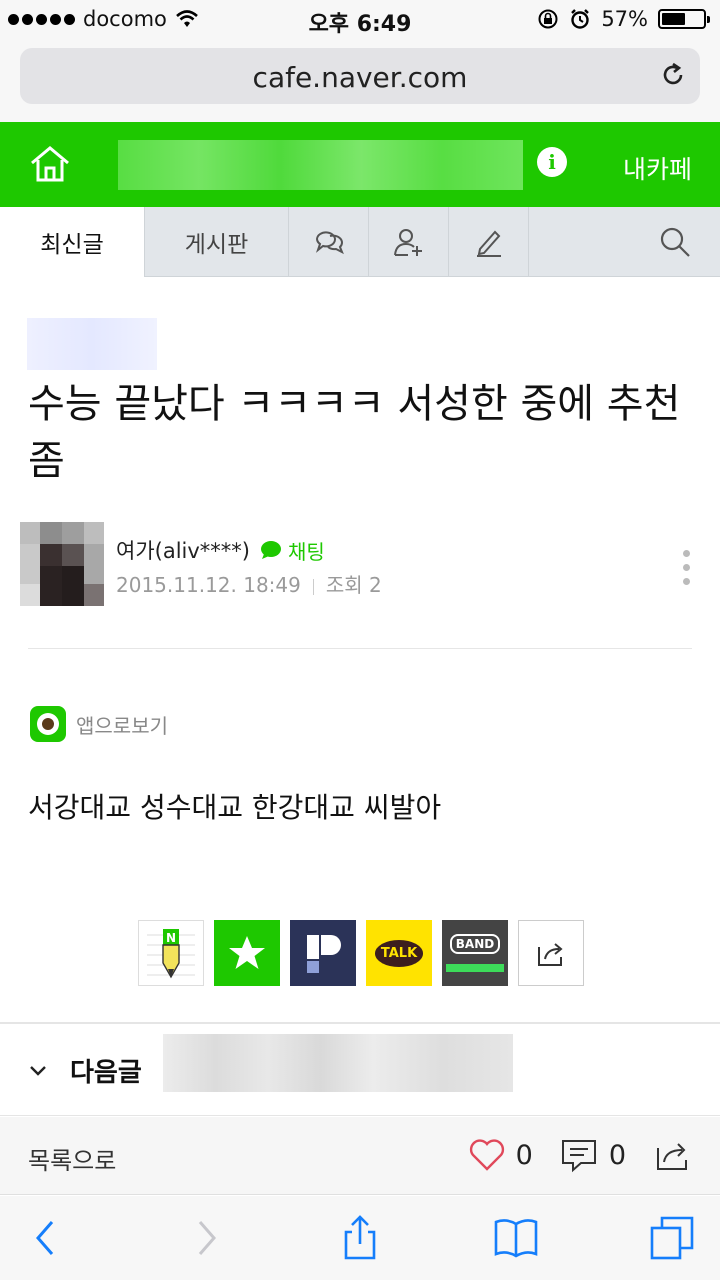 The width and height of the screenshot is (720, 1280). Describe the element at coordinates (217, 242) in the screenshot. I see `tab-boards: 게시판` at that location.